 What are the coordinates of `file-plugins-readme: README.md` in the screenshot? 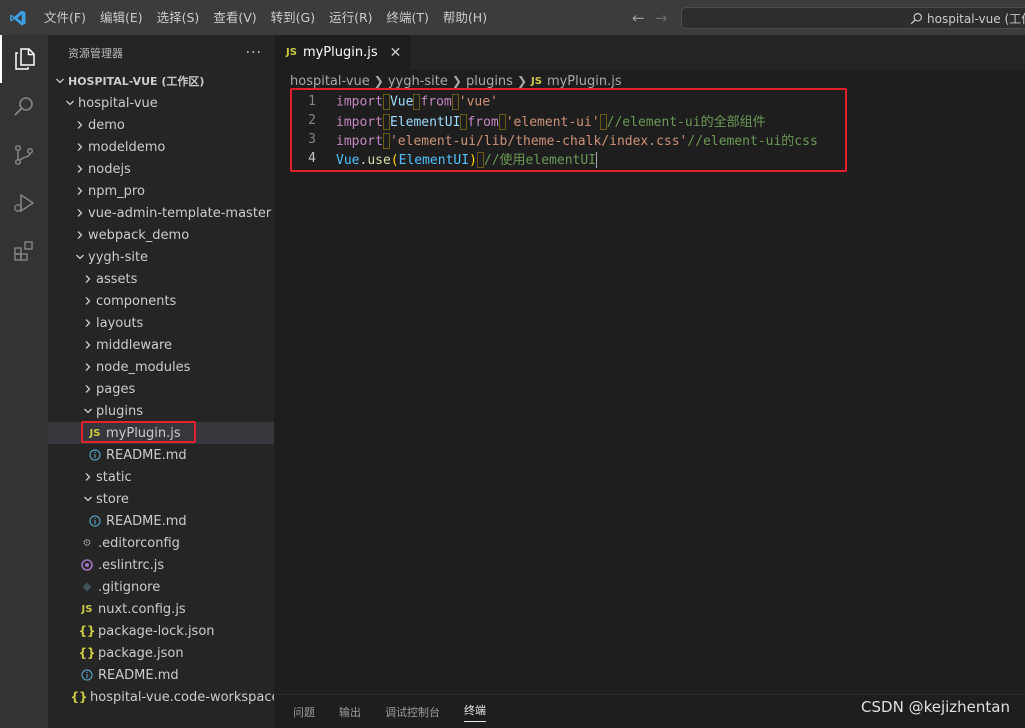 It's located at (161, 455).